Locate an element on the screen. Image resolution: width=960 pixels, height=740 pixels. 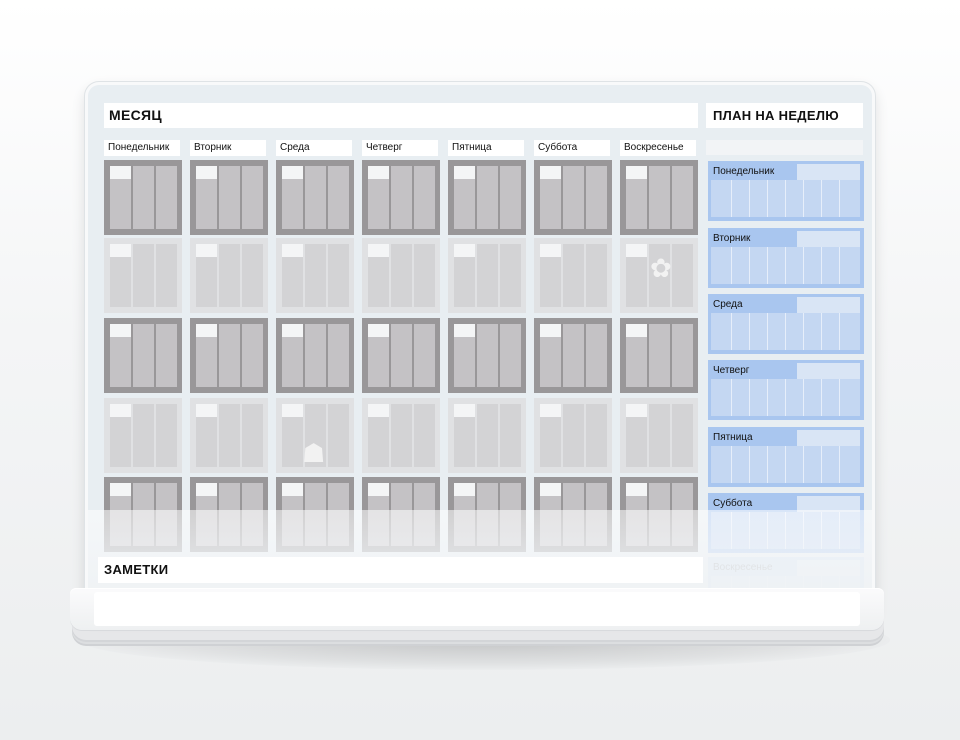
day-header-saturday: Суббота is located at coordinates (572, 148).